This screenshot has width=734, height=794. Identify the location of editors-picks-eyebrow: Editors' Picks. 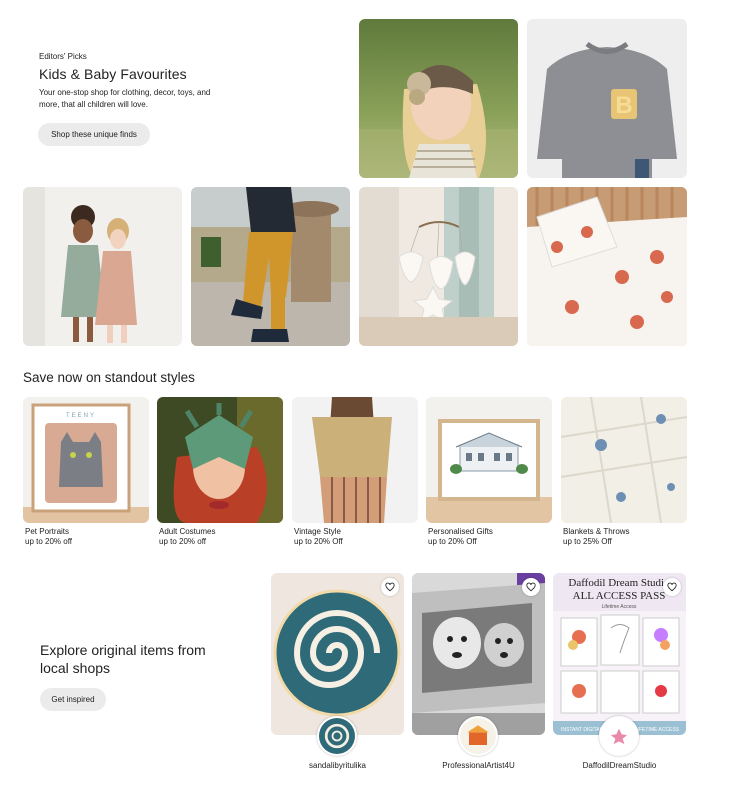
(63, 56).